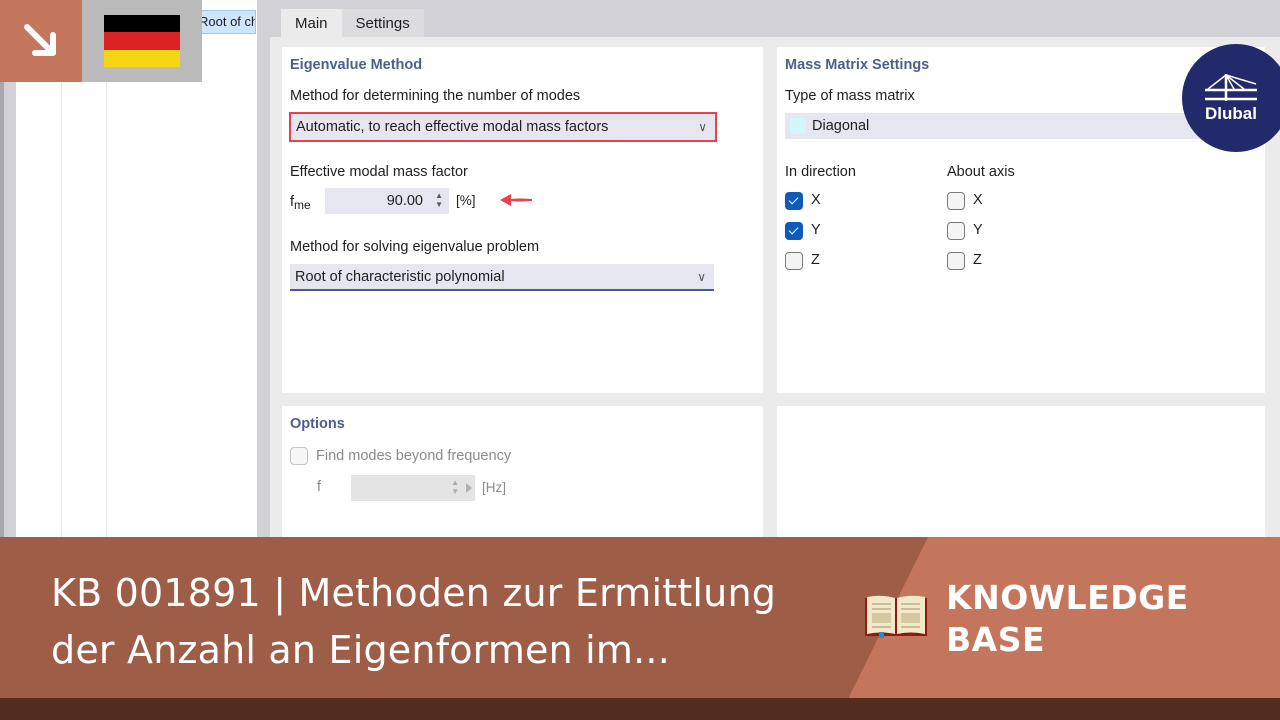 The height and width of the screenshot is (720, 1280). Describe the element at coordinates (956, 261) in the screenshot. I see `axis-z-checkbox` at that location.